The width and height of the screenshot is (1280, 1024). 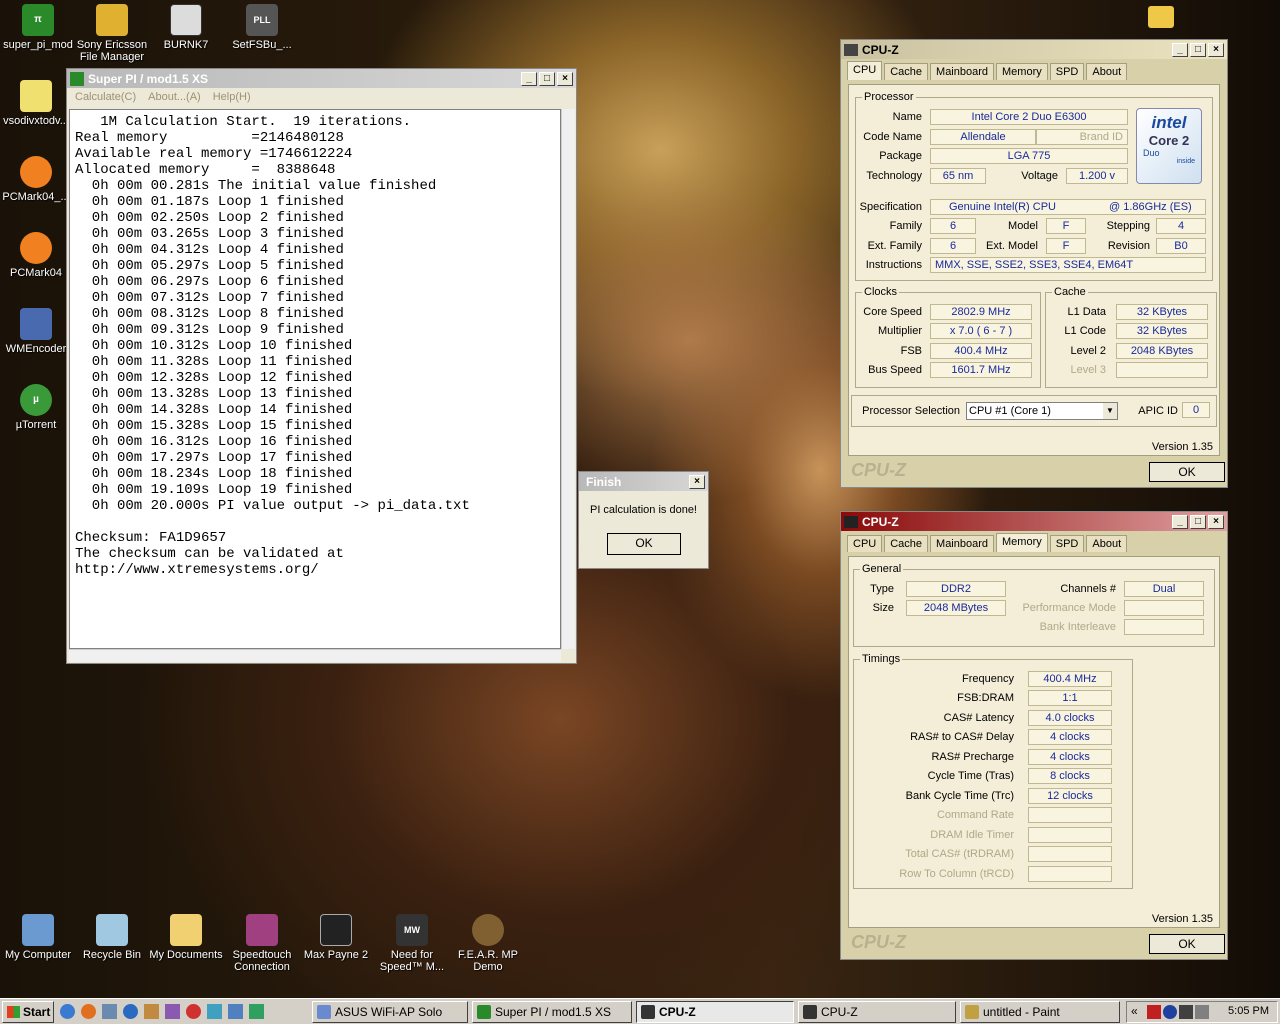 What do you see at coordinates (877, 1012) in the screenshot?
I see `task-cpuz-2: CPU-Z` at bounding box center [877, 1012].